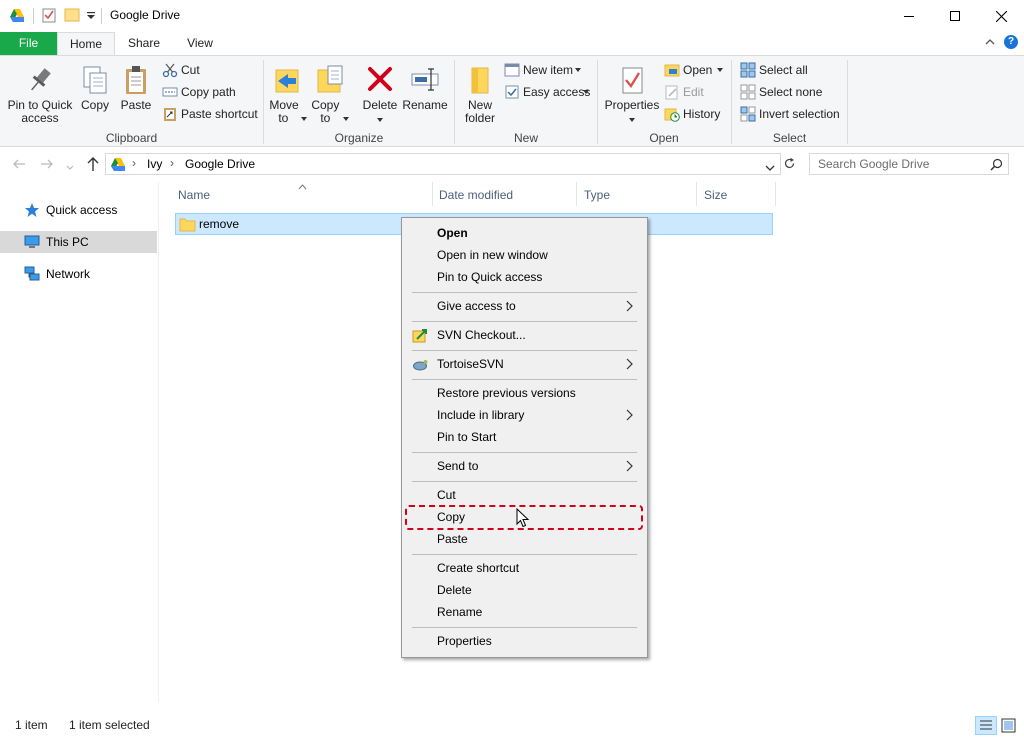 The height and width of the screenshot is (737, 1024). Describe the element at coordinates (288, 94) in the screenshot. I see `move-to-button: Move to` at that location.